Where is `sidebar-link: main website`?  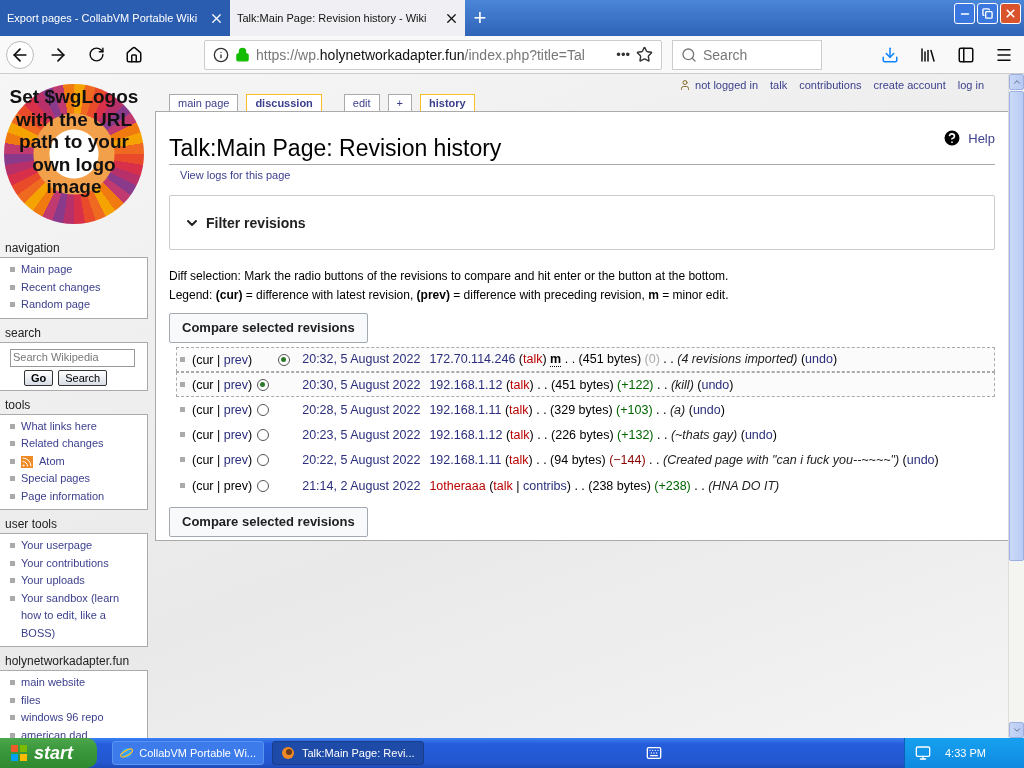 sidebar-link: main website is located at coordinates (53, 683).